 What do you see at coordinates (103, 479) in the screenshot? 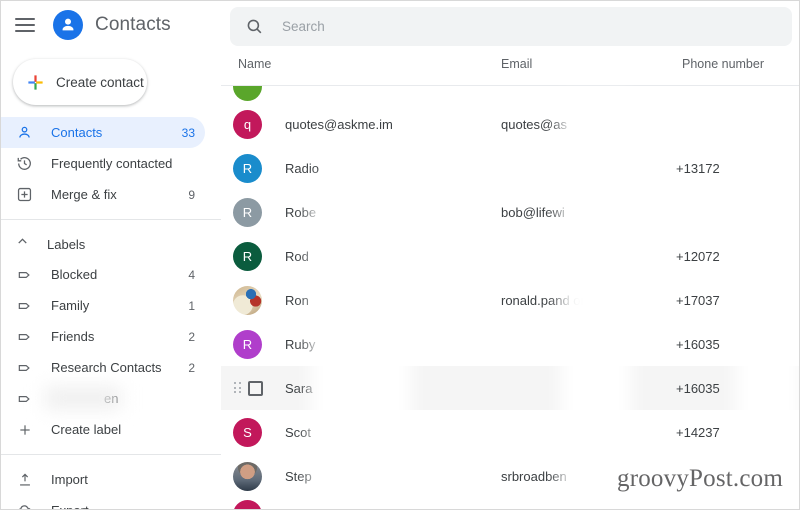
I see `sidebar-item-import: Import` at bounding box center [103, 479].